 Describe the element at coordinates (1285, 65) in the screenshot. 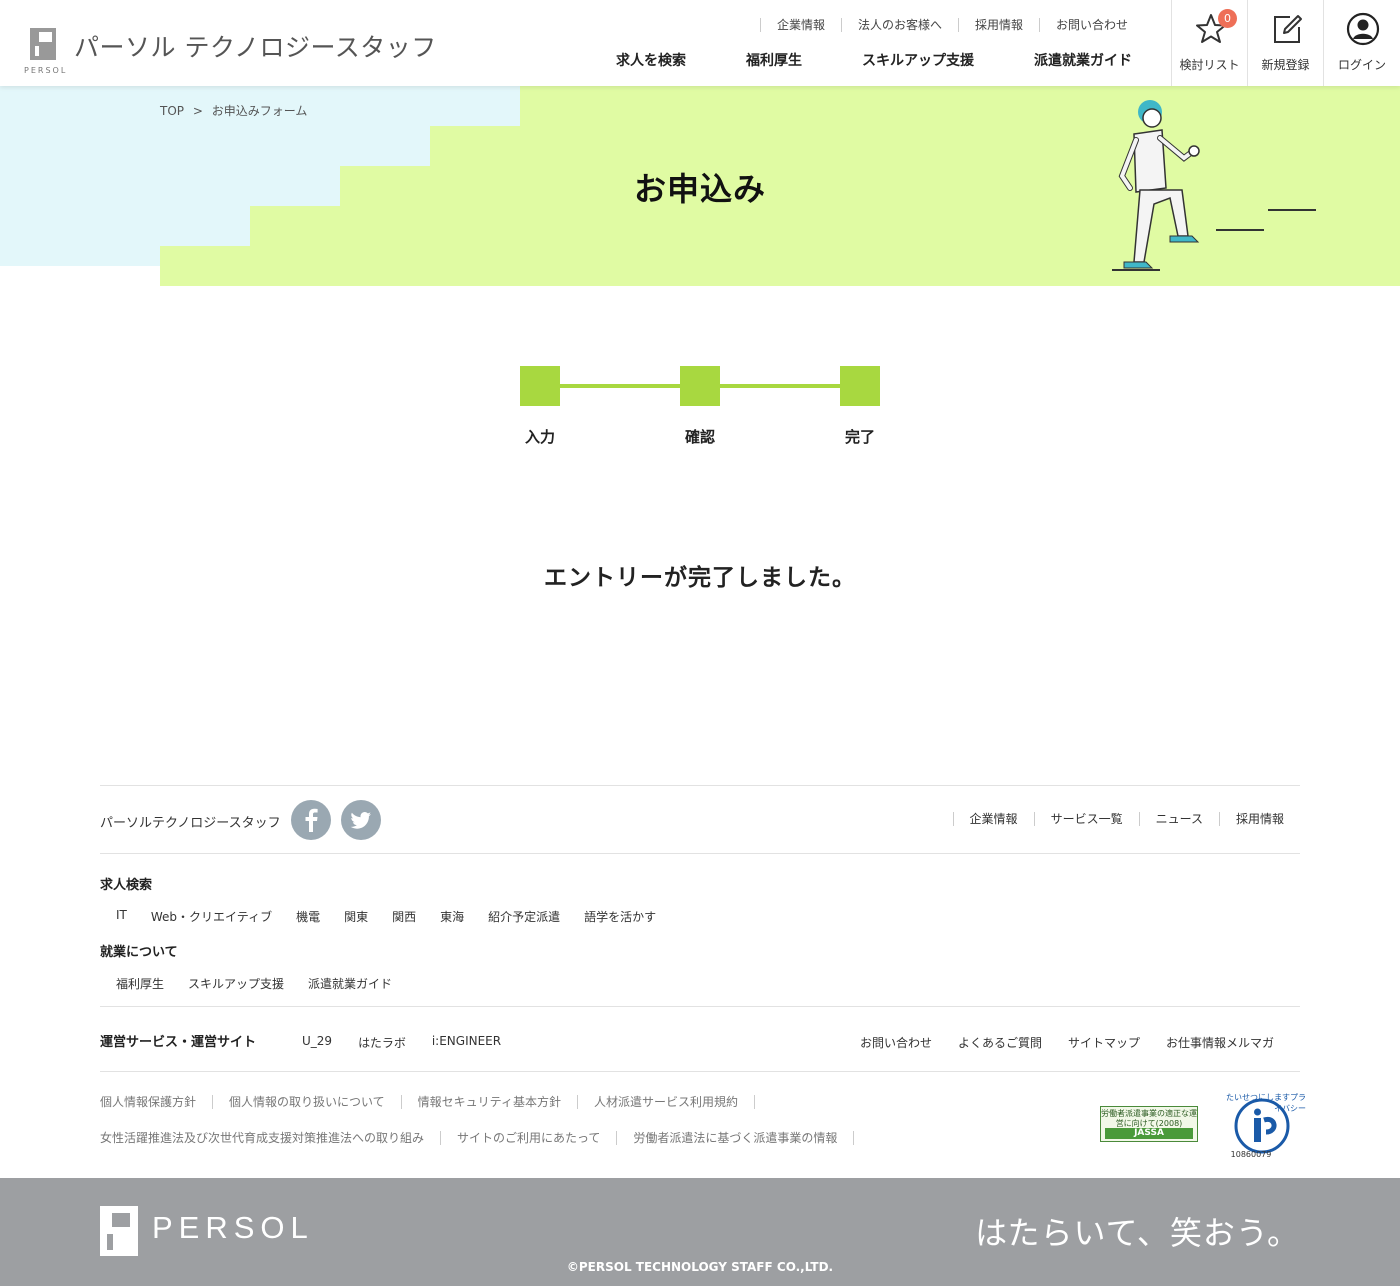

I see `register-label: 新規登録` at that location.